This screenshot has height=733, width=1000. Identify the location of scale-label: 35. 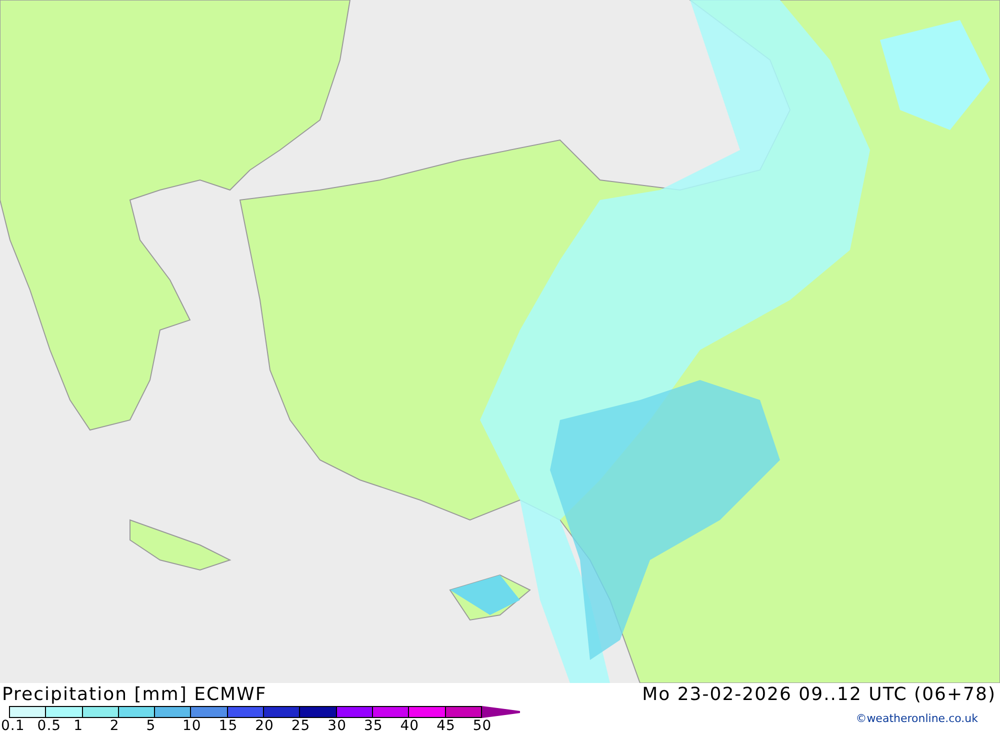
(374, 725).